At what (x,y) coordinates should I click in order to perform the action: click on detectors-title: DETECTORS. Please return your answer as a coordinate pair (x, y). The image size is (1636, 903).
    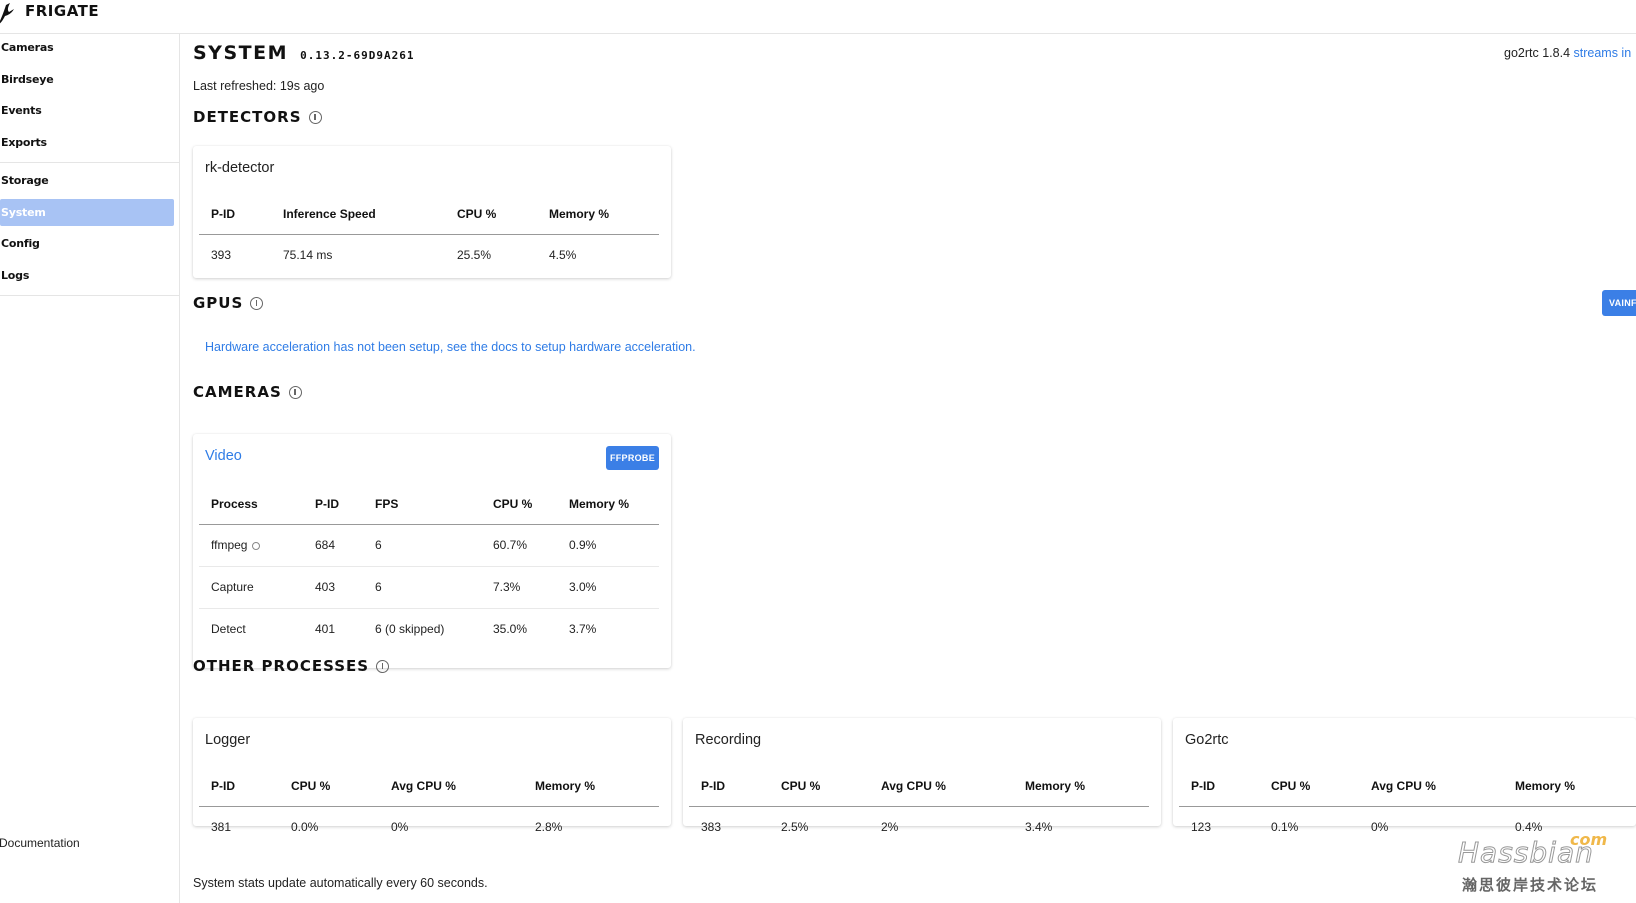
    Looking at the image, I should click on (247, 117).